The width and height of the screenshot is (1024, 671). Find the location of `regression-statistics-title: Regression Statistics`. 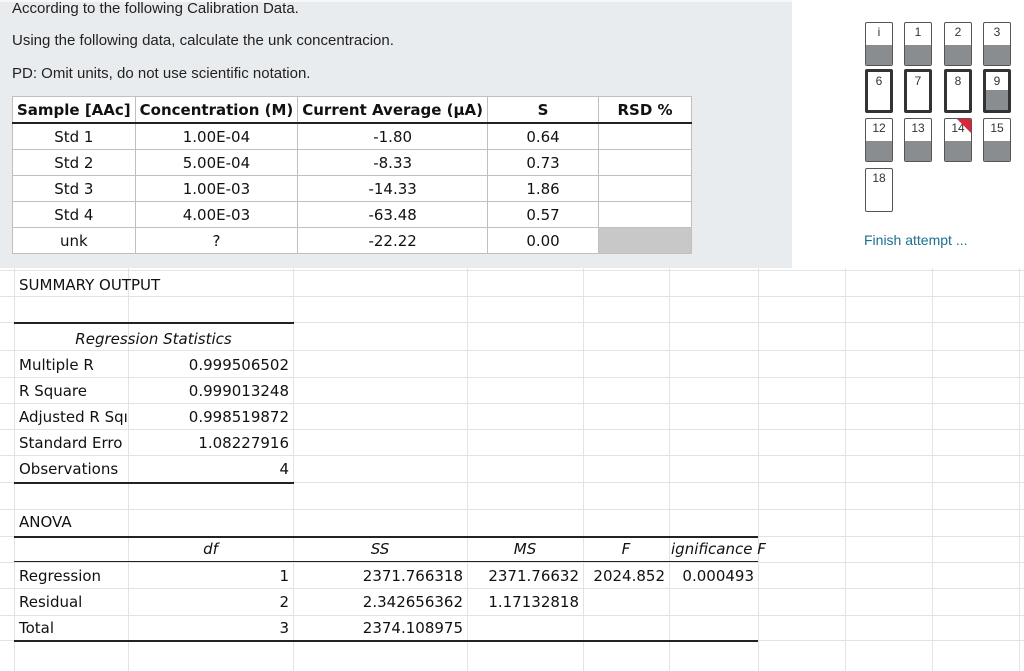

regression-statistics-title: Regression Statistics is located at coordinates (153, 339).